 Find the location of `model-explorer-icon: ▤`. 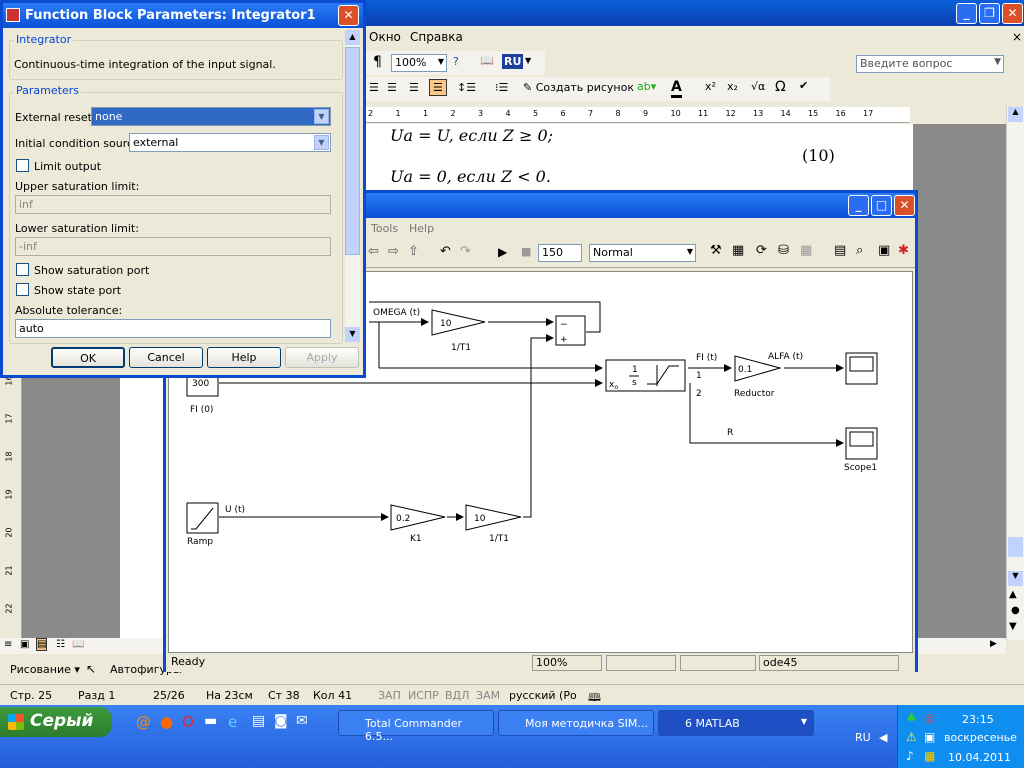

model-explorer-icon: ▤ is located at coordinates (840, 250).